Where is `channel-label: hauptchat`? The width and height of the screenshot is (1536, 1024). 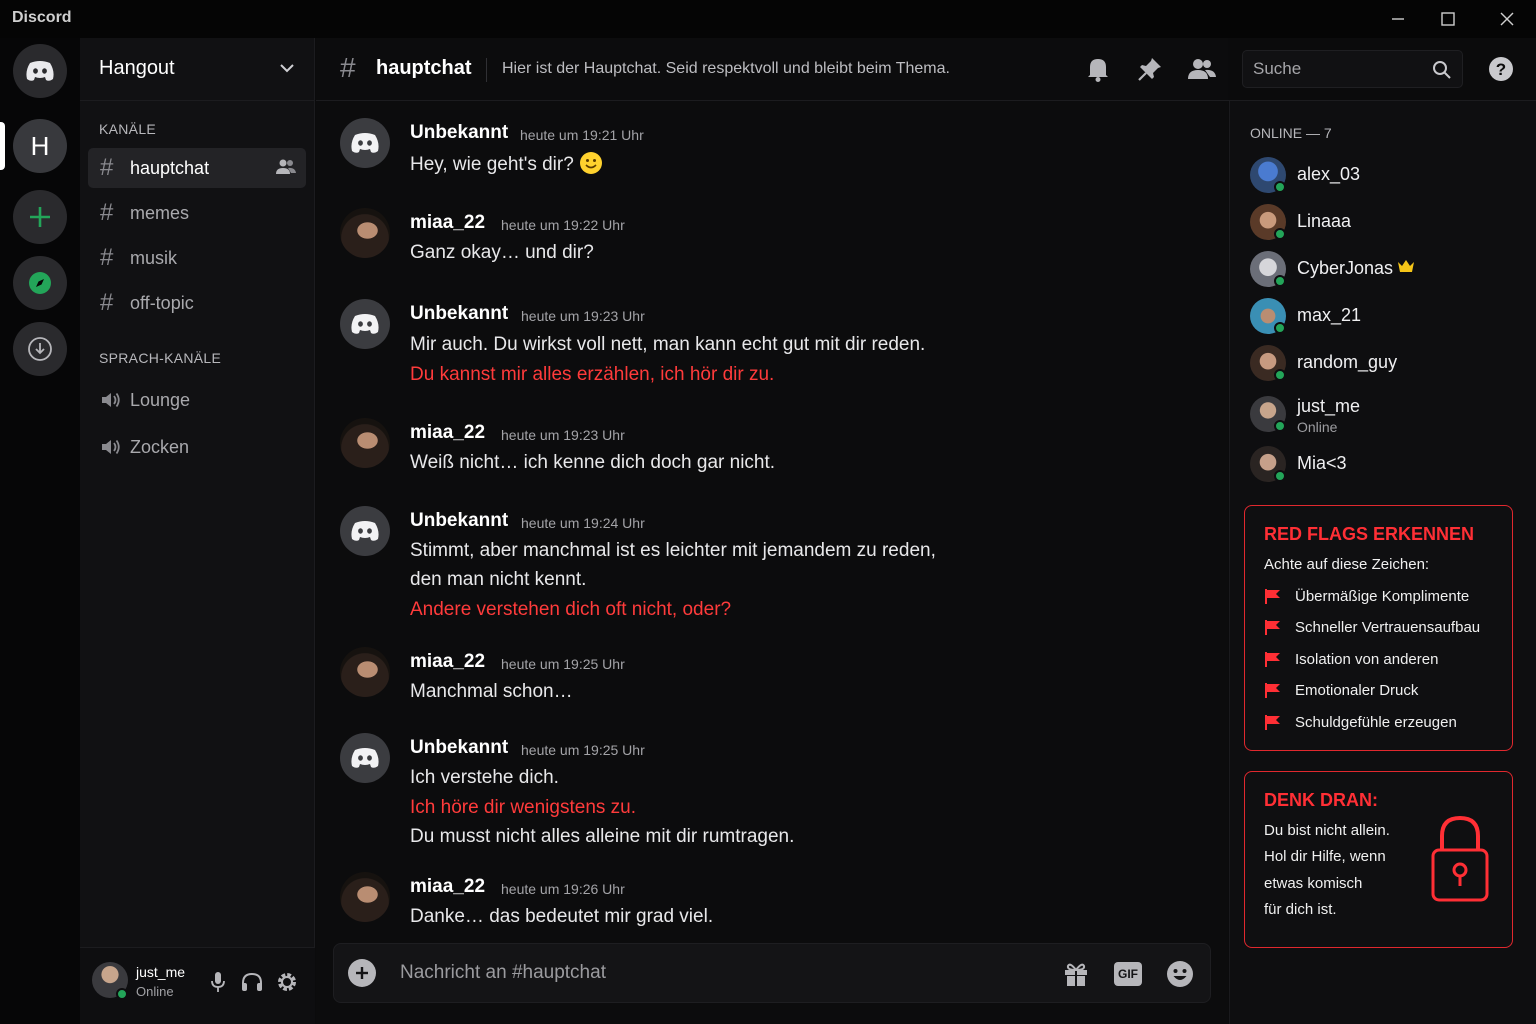 channel-label: hauptchat is located at coordinates (170, 167).